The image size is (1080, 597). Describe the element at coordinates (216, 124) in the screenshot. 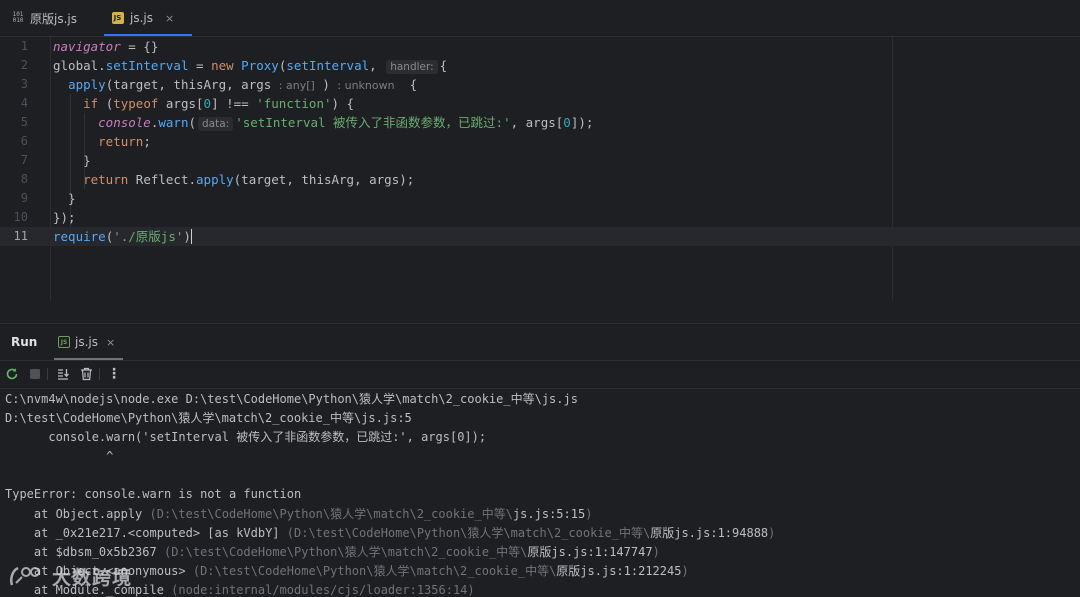

I see `parameter-hint: data:` at that location.